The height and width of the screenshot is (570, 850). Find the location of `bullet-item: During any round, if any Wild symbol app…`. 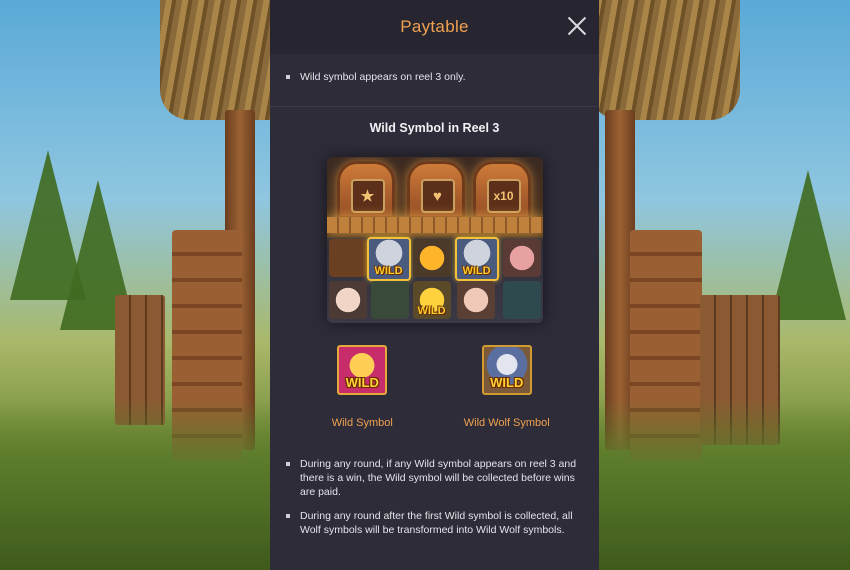

bullet-item: During any round, if any Wild symbol app… is located at coordinates (435, 478).